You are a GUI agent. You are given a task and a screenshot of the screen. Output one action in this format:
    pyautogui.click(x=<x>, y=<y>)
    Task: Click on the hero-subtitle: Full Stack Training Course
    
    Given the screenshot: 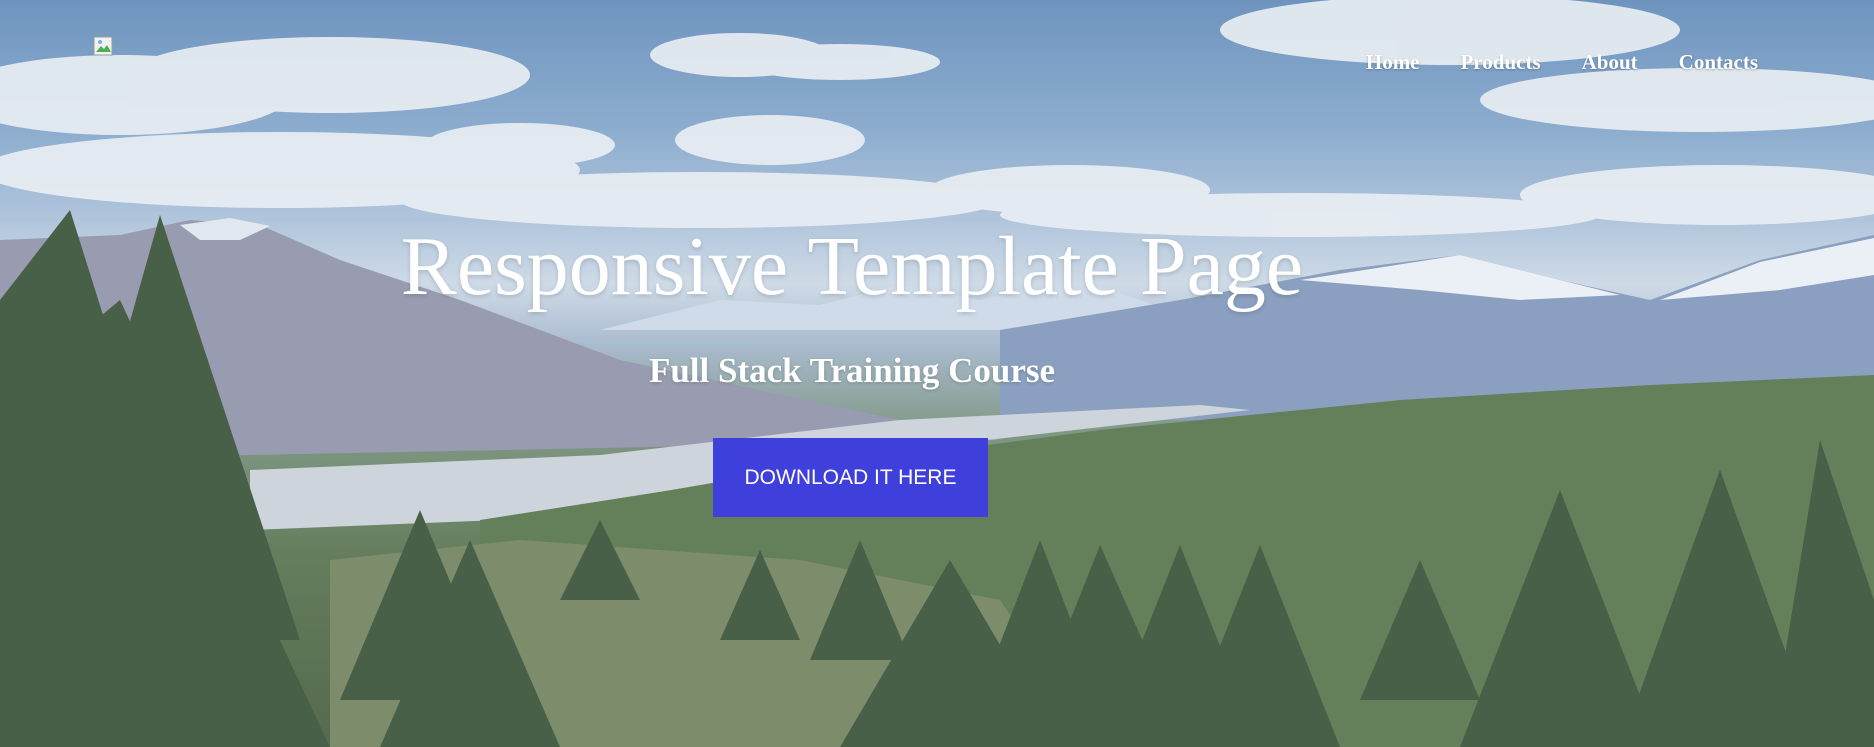 What is the action you would take?
    pyautogui.click(x=852, y=370)
    